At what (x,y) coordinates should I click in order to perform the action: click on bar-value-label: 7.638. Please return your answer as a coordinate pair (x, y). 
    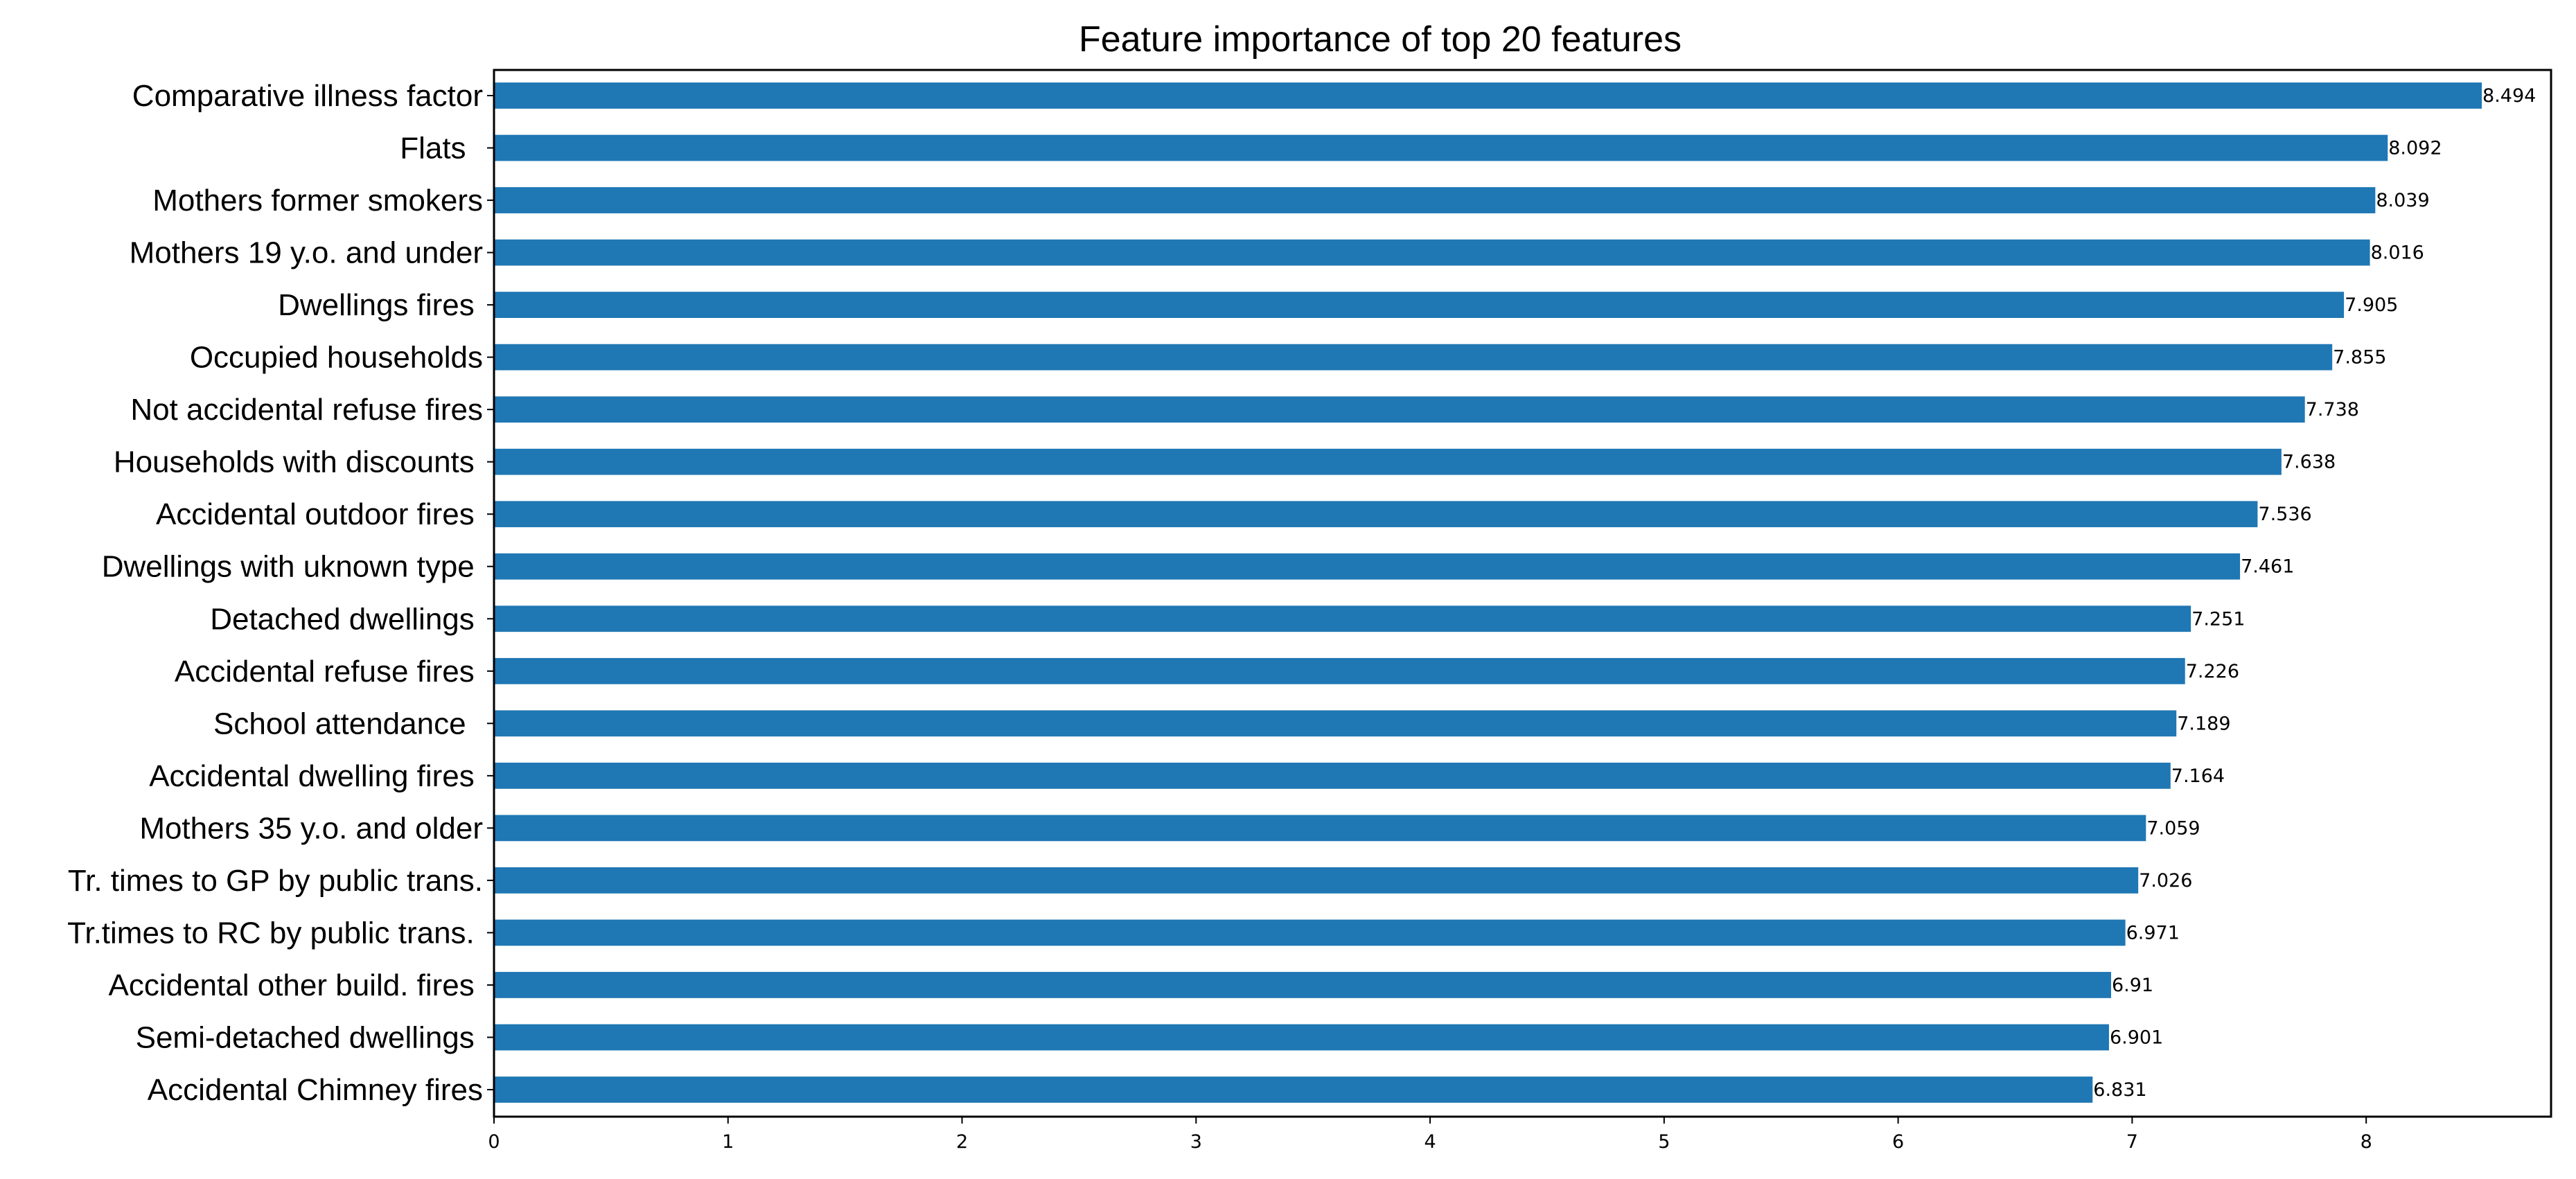
    Looking at the image, I should click on (2309, 462).